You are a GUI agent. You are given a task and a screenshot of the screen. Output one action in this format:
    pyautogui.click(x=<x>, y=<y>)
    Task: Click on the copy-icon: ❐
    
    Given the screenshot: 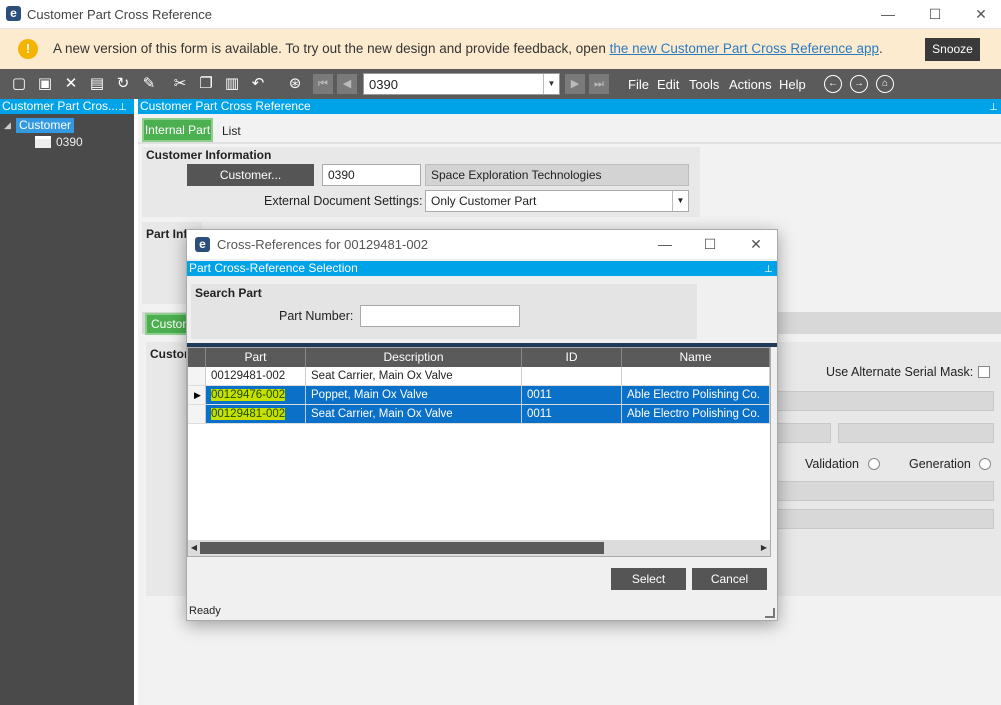 What is the action you would take?
    pyautogui.click(x=206, y=84)
    